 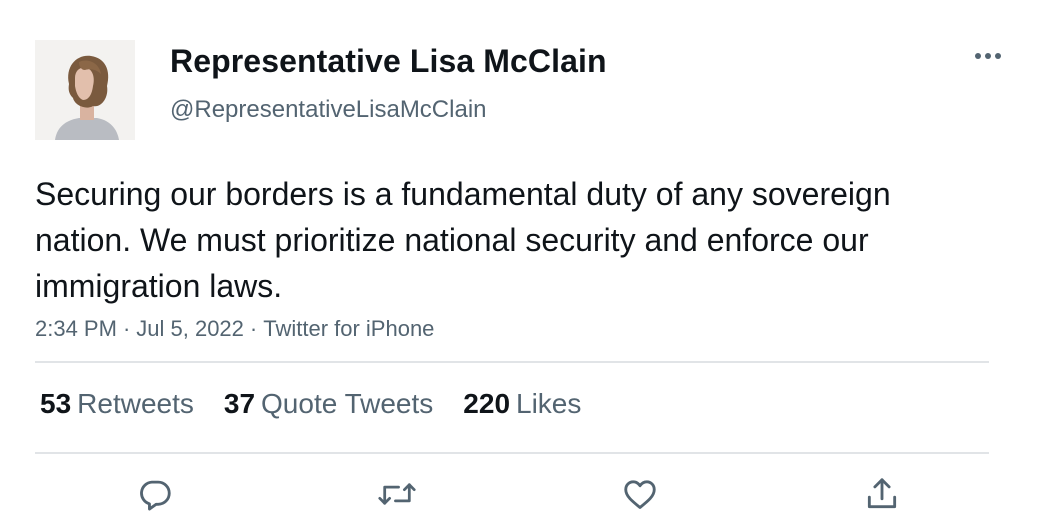 I want to click on author-handle: @RepresentativeLisaMcClain, so click(x=328, y=110).